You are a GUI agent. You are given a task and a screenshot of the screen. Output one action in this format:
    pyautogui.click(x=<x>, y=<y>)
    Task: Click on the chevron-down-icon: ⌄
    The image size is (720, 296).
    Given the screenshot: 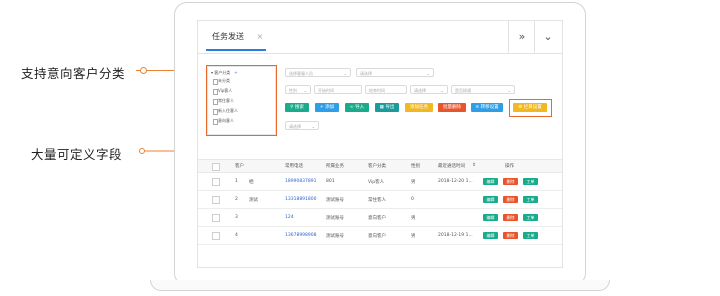 What is the action you would take?
    pyautogui.click(x=547, y=37)
    